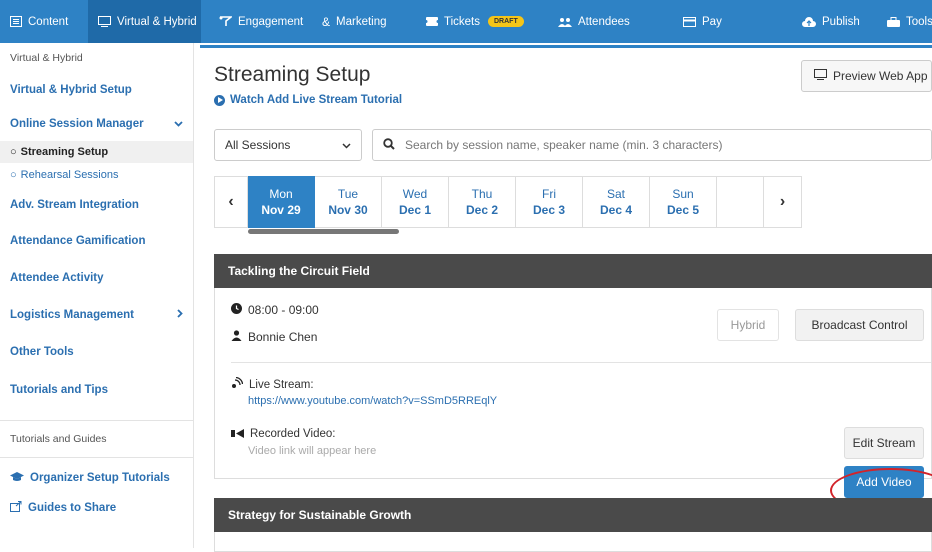 The height and width of the screenshot is (552, 932). What do you see at coordinates (58, 439) in the screenshot?
I see `sidebar-guides-title: Tutorials and Guides` at bounding box center [58, 439].